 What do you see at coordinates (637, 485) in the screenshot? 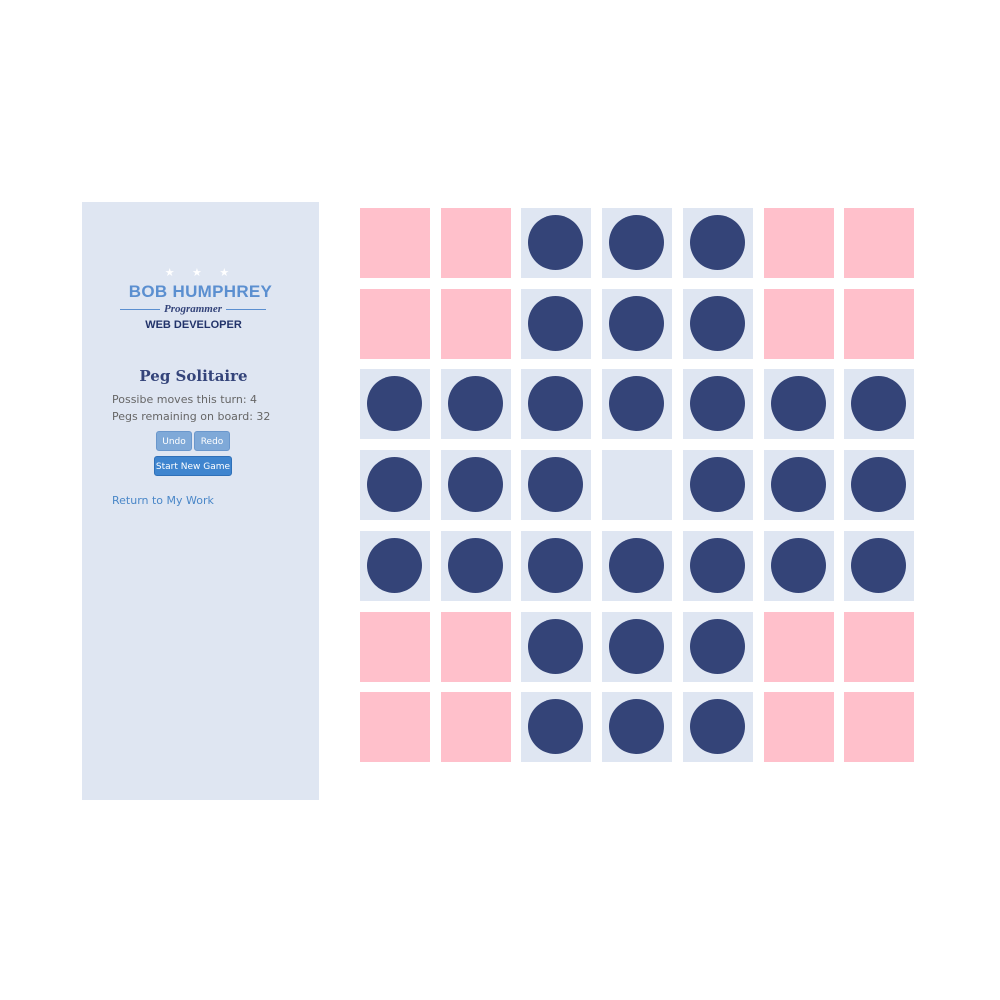
I see `board-hole-empty` at bounding box center [637, 485].